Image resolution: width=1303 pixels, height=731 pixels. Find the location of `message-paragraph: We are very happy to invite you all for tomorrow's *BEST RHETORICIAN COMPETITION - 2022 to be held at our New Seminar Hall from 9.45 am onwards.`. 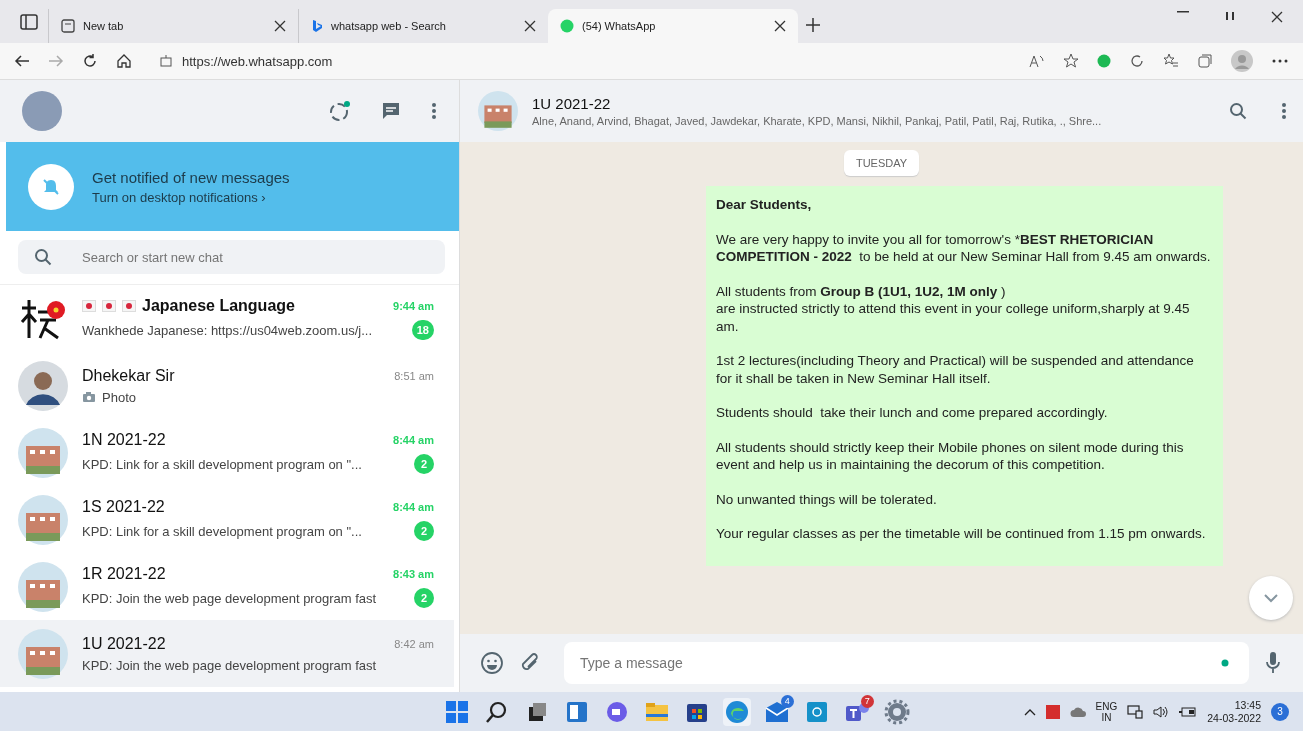

message-paragraph: We are very happy to invite you all for tomorrow's *BEST RHETORICIAN COMPETITION - 2022 to be held at our New Seminar Hall from 9.45 am onwards. is located at coordinates (963, 248).